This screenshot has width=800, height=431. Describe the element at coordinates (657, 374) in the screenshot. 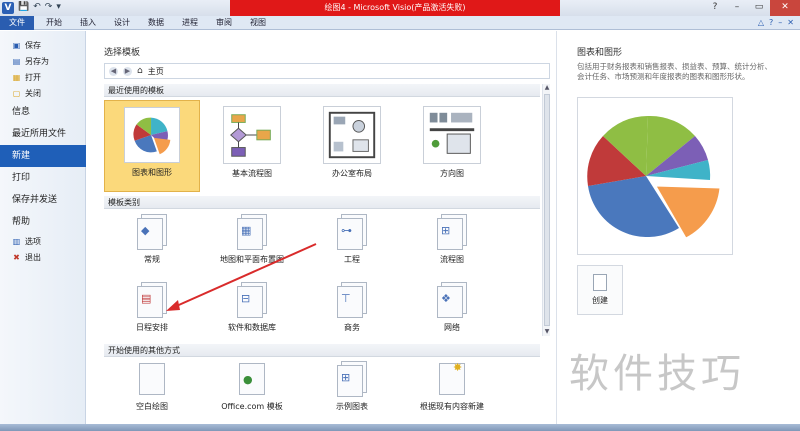

I see `watermark-text: 软件技巧` at that location.